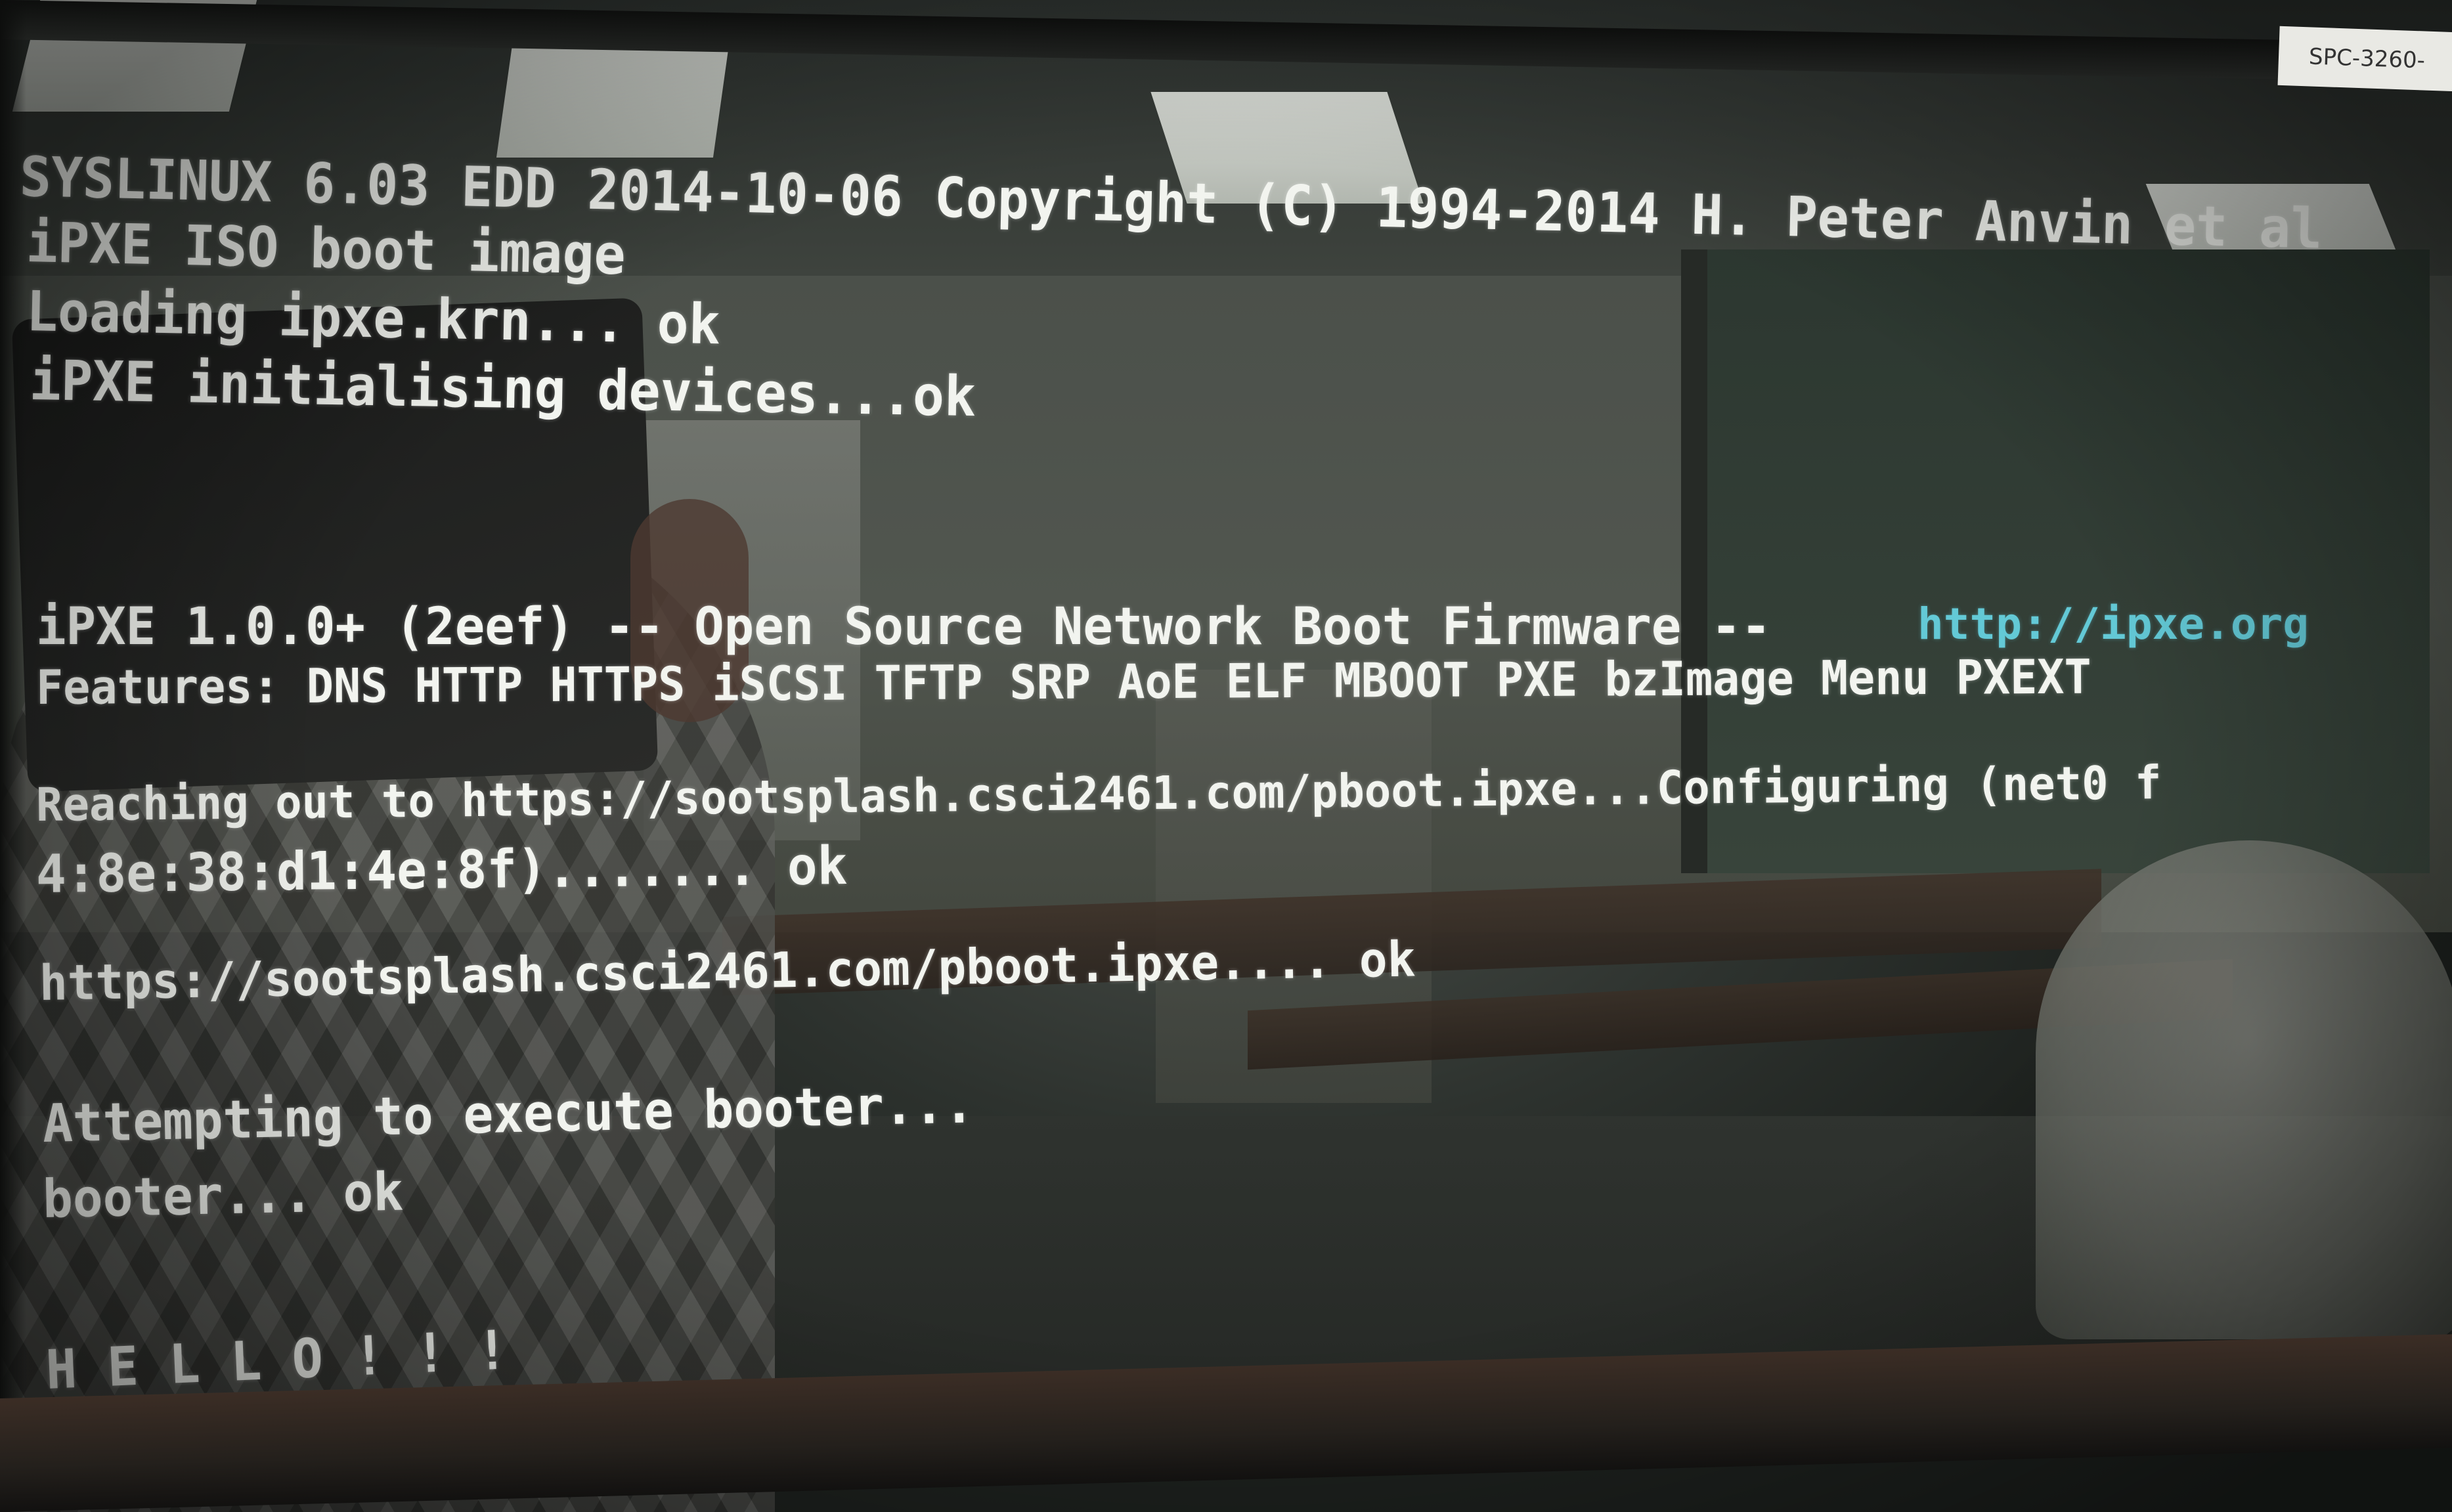 This screenshot has width=2452, height=1512. Describe the element at coordinates (335, 544) in the screenshot. I see `phone-reflection` at that location.